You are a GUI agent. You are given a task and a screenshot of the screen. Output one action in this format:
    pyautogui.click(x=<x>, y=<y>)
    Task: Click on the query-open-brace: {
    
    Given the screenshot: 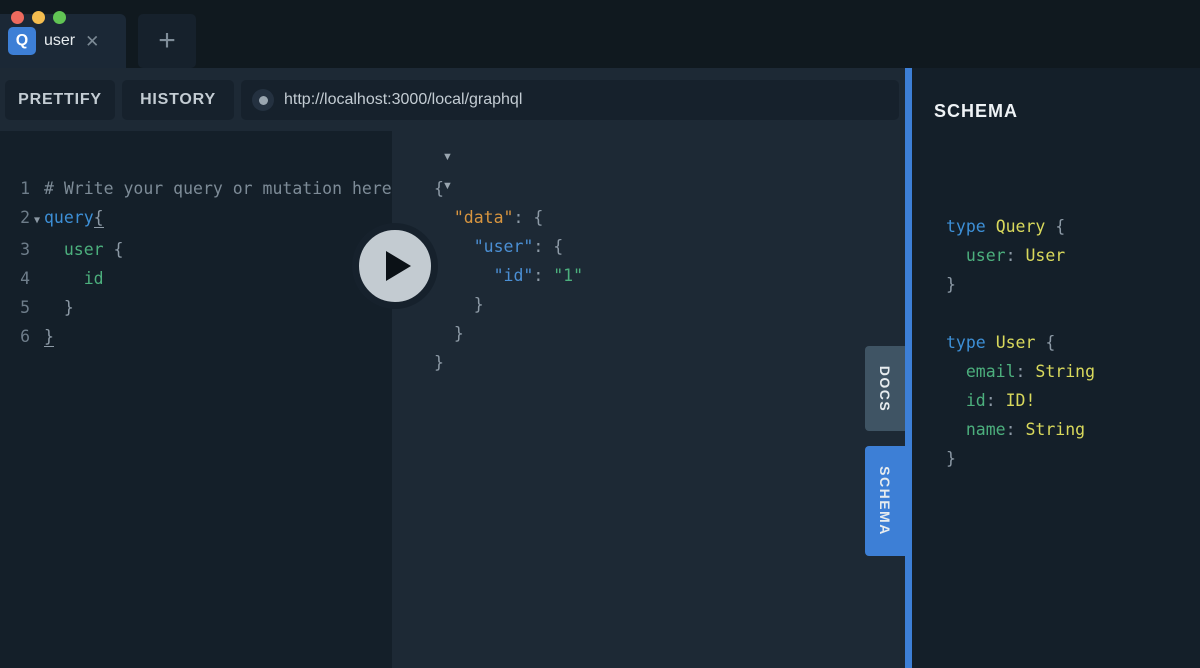 What is the action you would take?
    pyautogui.click(x=98, y=218)
    